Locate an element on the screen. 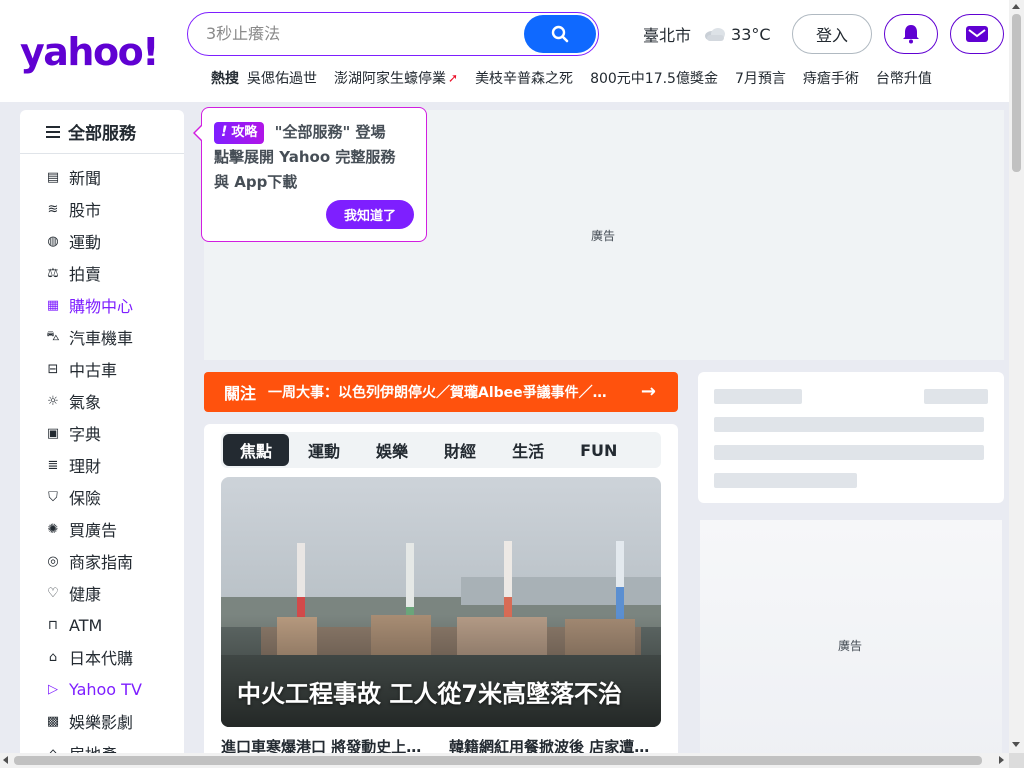 Image resolution: width=1024 pixels, height=768 pixels. sidebar-item: ▤ 新聞 is located at coordinates (102, 177).